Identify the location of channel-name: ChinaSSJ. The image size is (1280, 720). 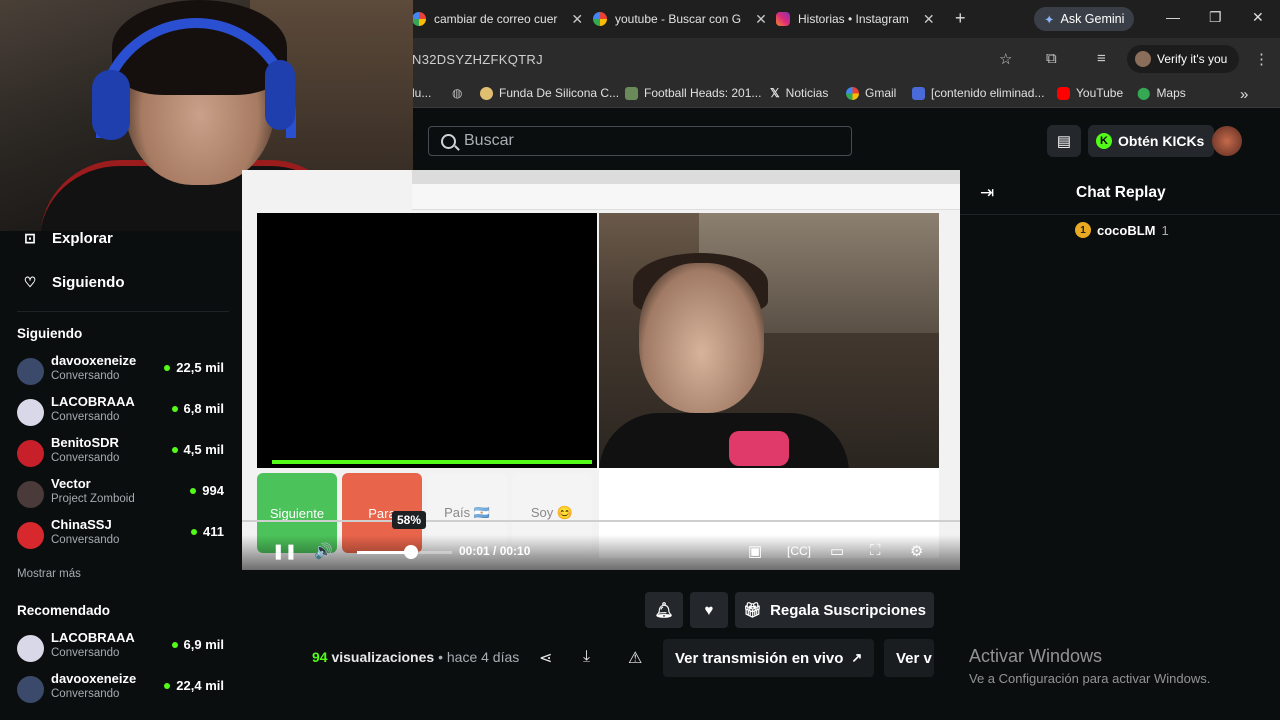
(81, 524).